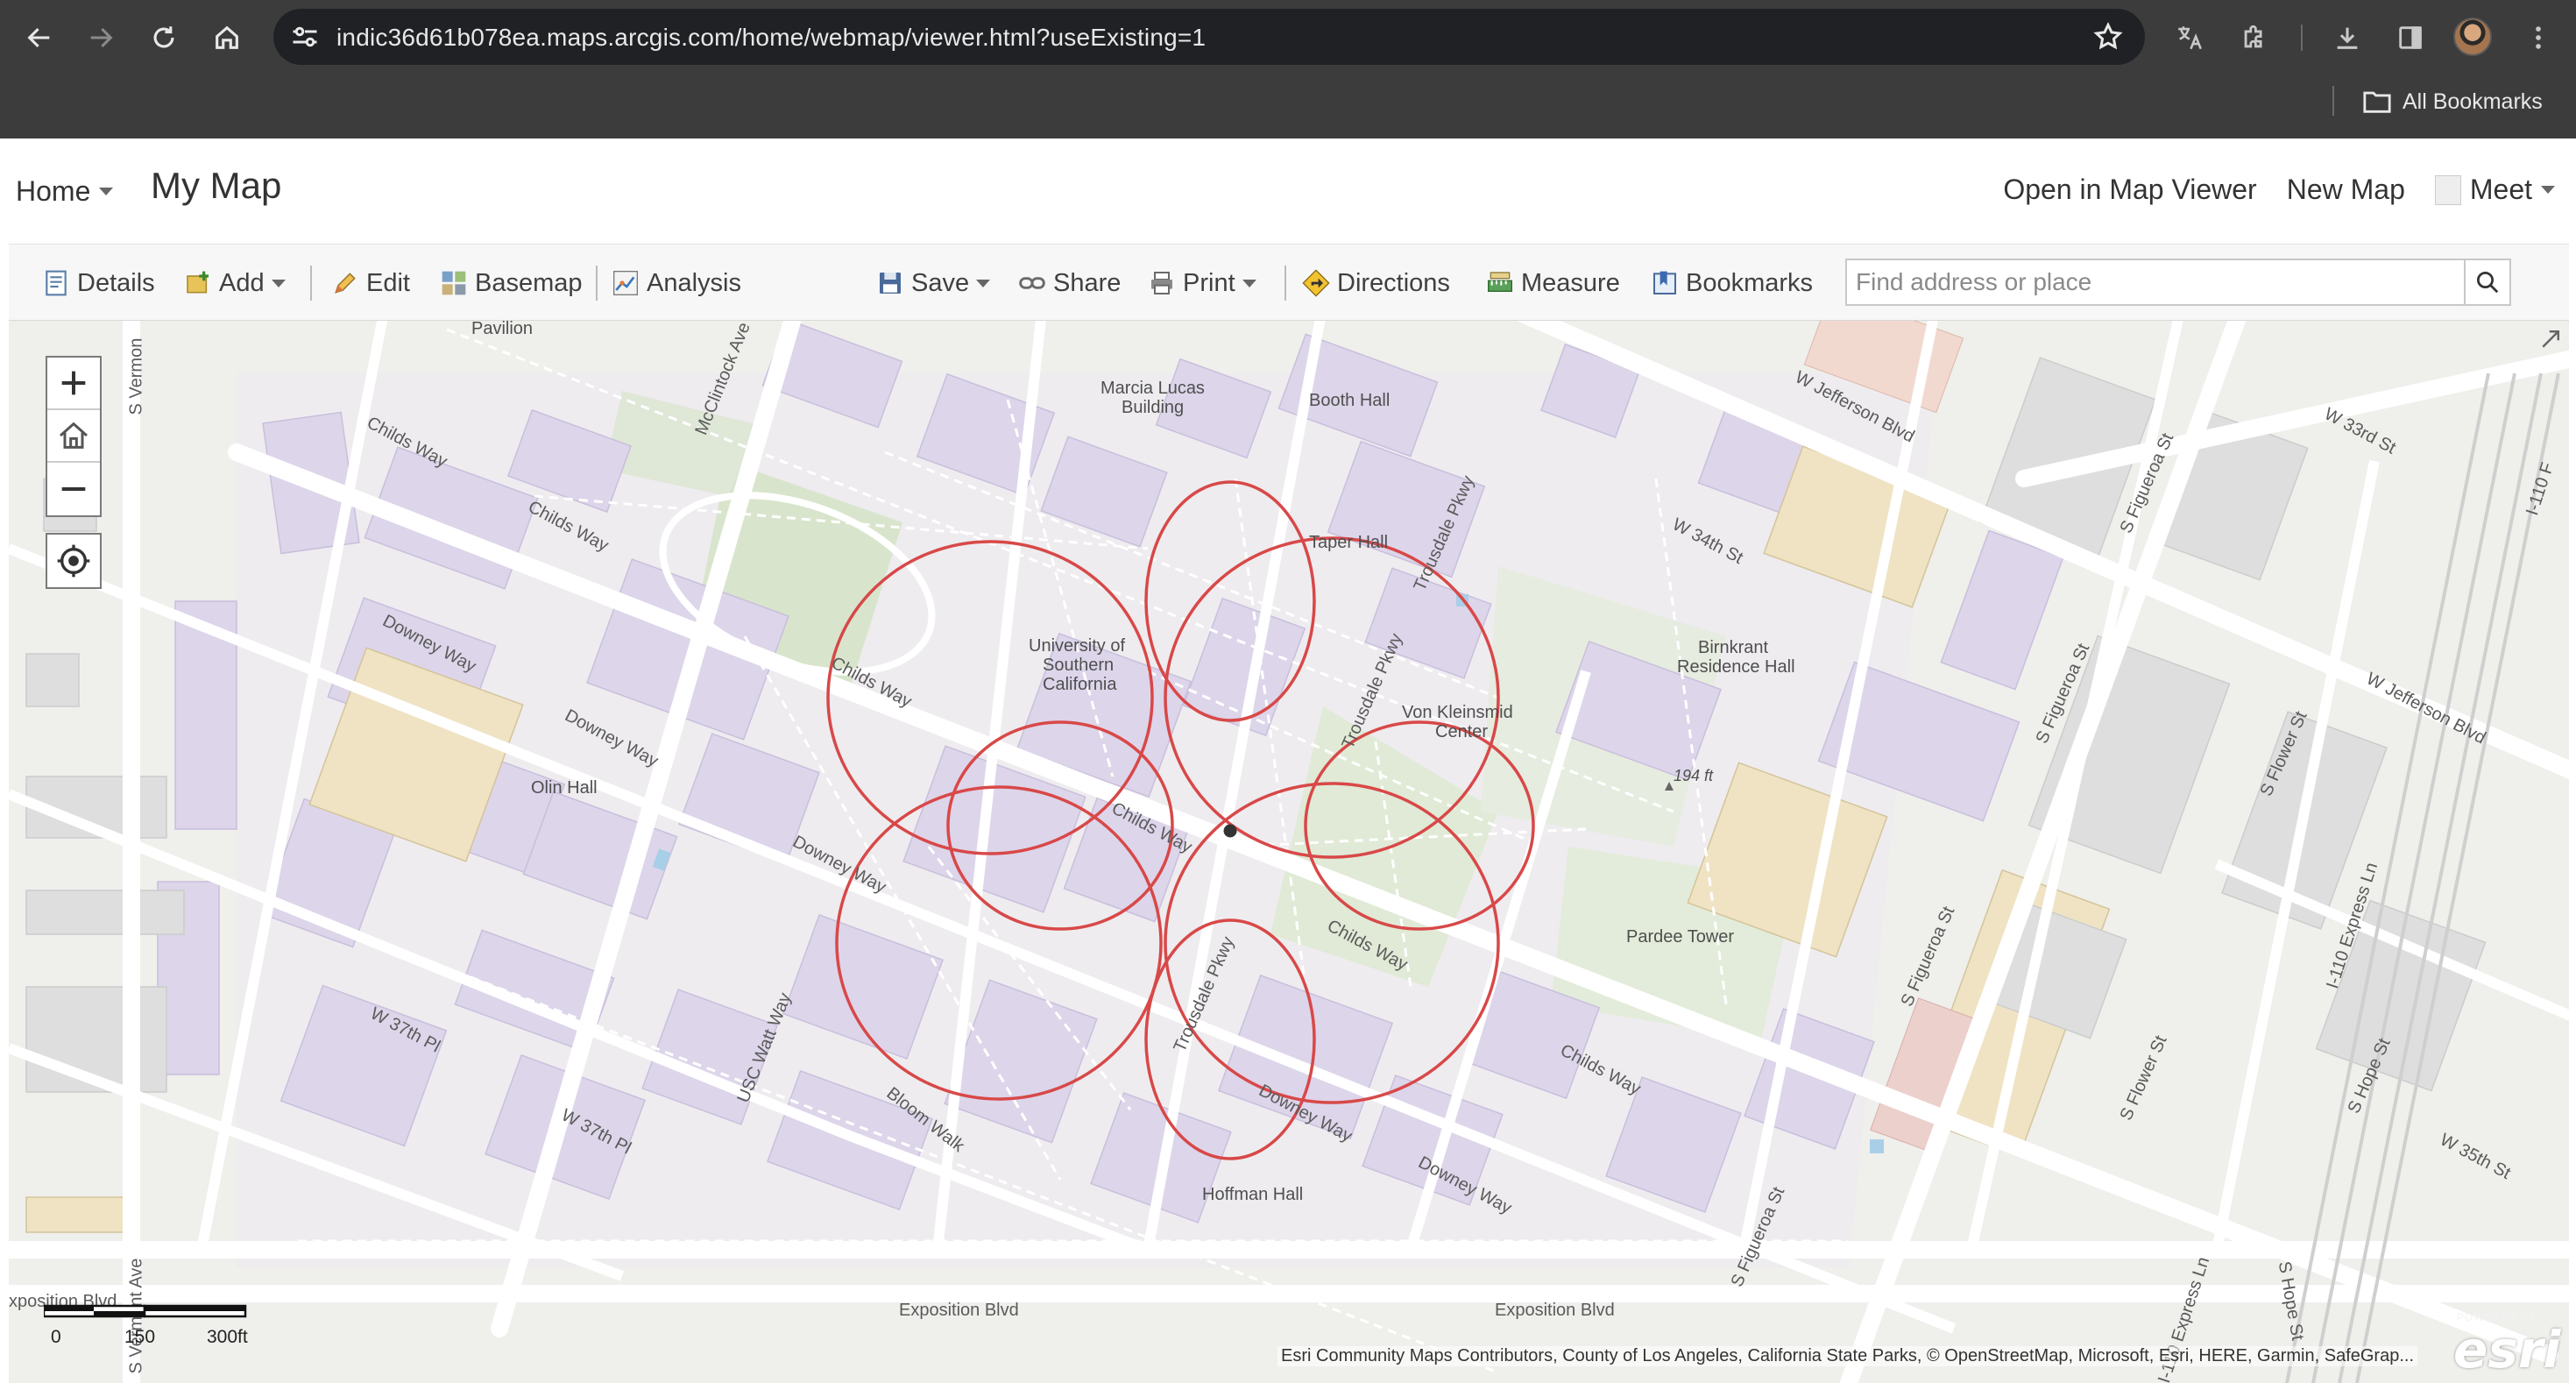  Describe the element at coordinates (145, 1311) in the screenshot. I see `scale-bar-graphic` at that location.